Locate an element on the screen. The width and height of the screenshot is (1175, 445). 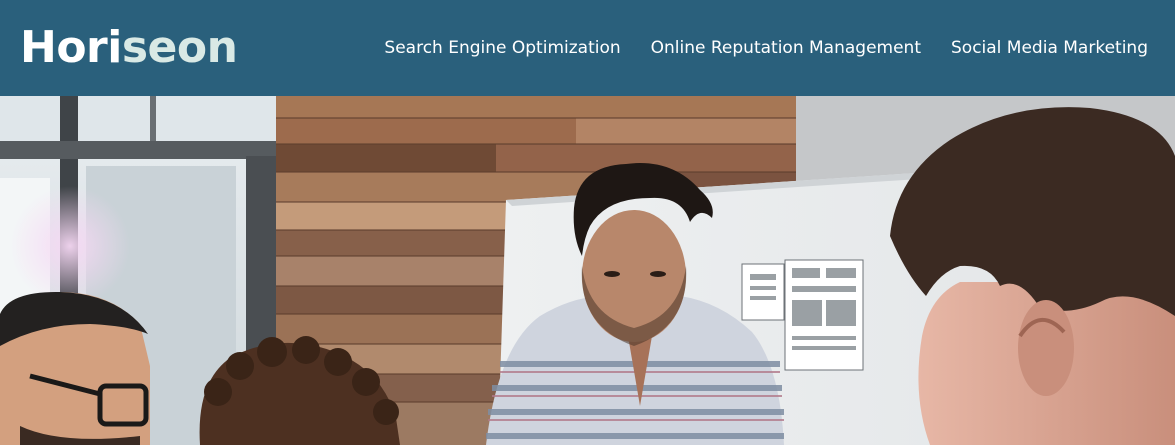
site-logo: Horiseon is located at coordinates (129, 48).